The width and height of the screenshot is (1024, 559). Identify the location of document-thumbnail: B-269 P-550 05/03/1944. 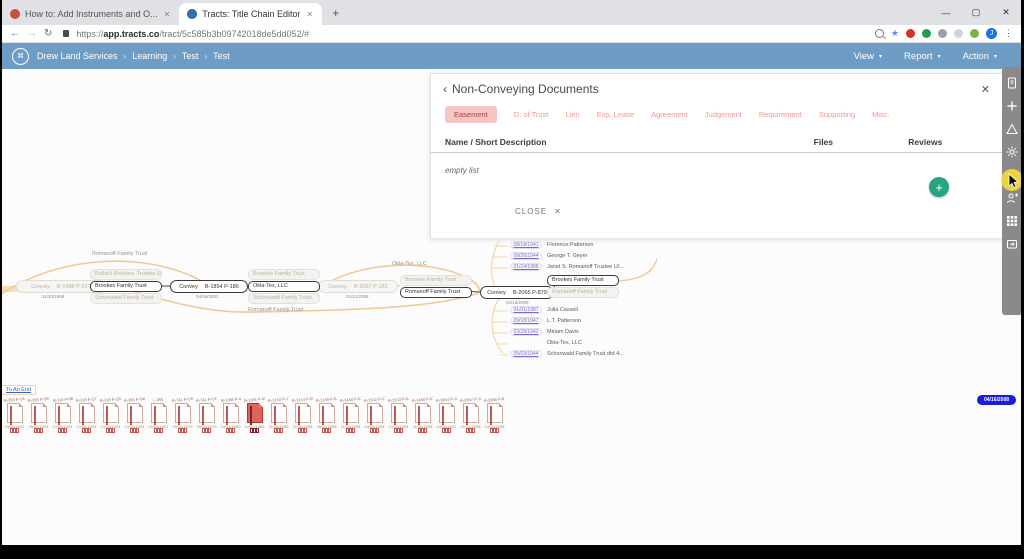
(38, 414).